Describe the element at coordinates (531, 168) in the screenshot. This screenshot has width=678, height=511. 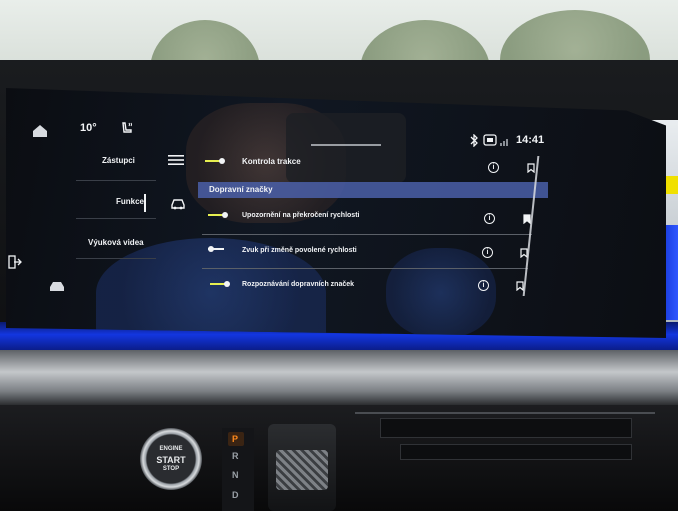
I see `bookmark-icon` at that location.